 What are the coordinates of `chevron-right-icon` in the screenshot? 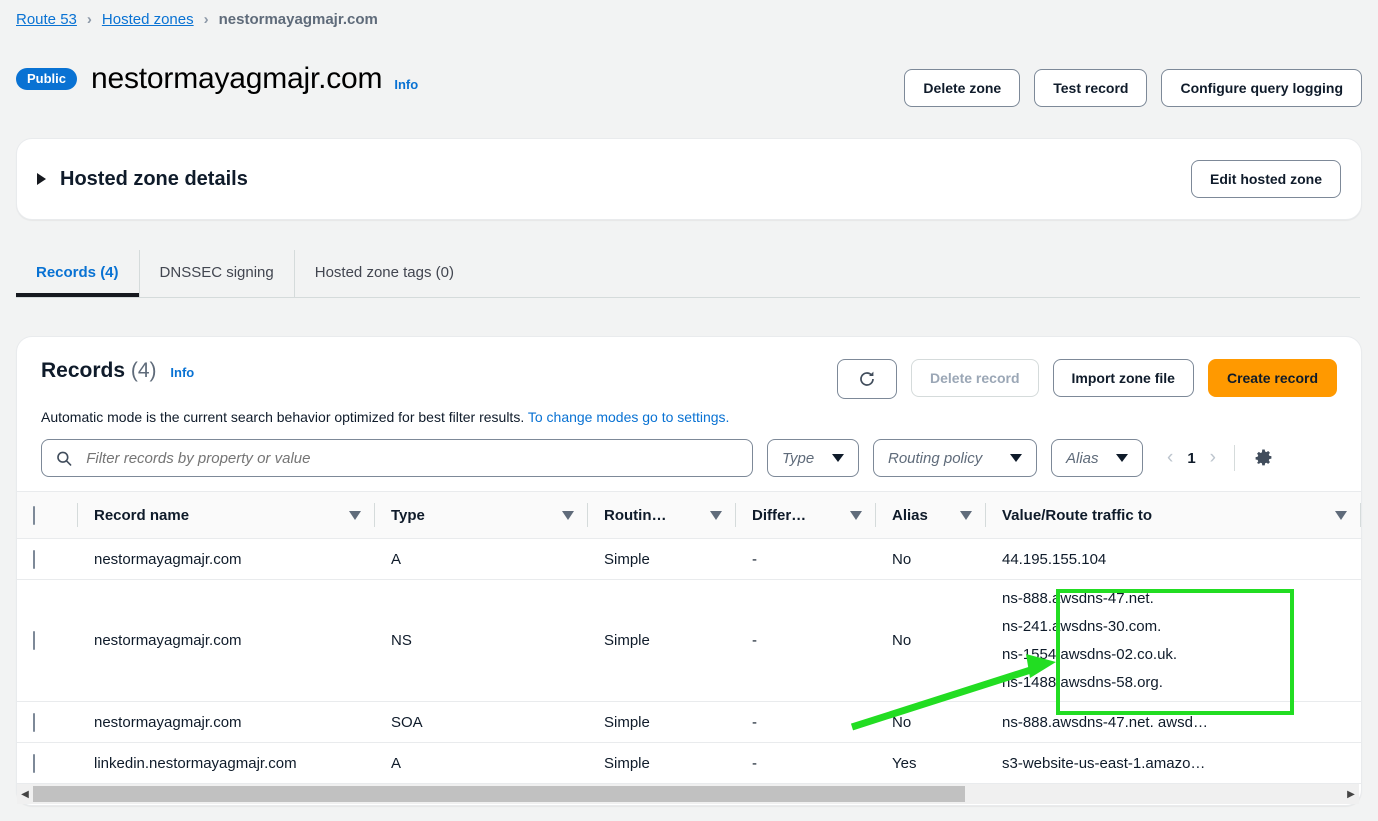 It's located at (41, 179).